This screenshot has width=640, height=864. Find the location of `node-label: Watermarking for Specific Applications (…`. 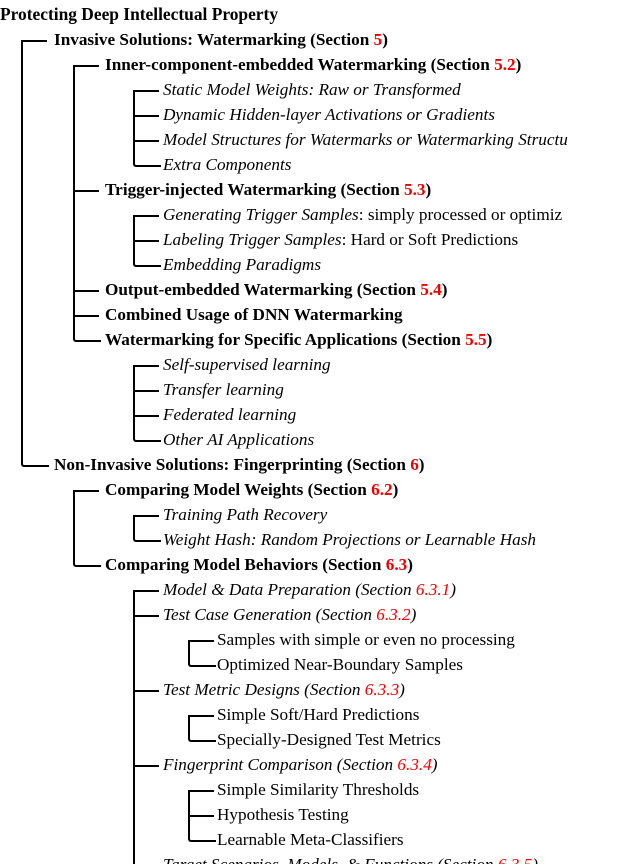

node-label: Watermarking for Specific Applications (… is located at coordinates (298, 339).